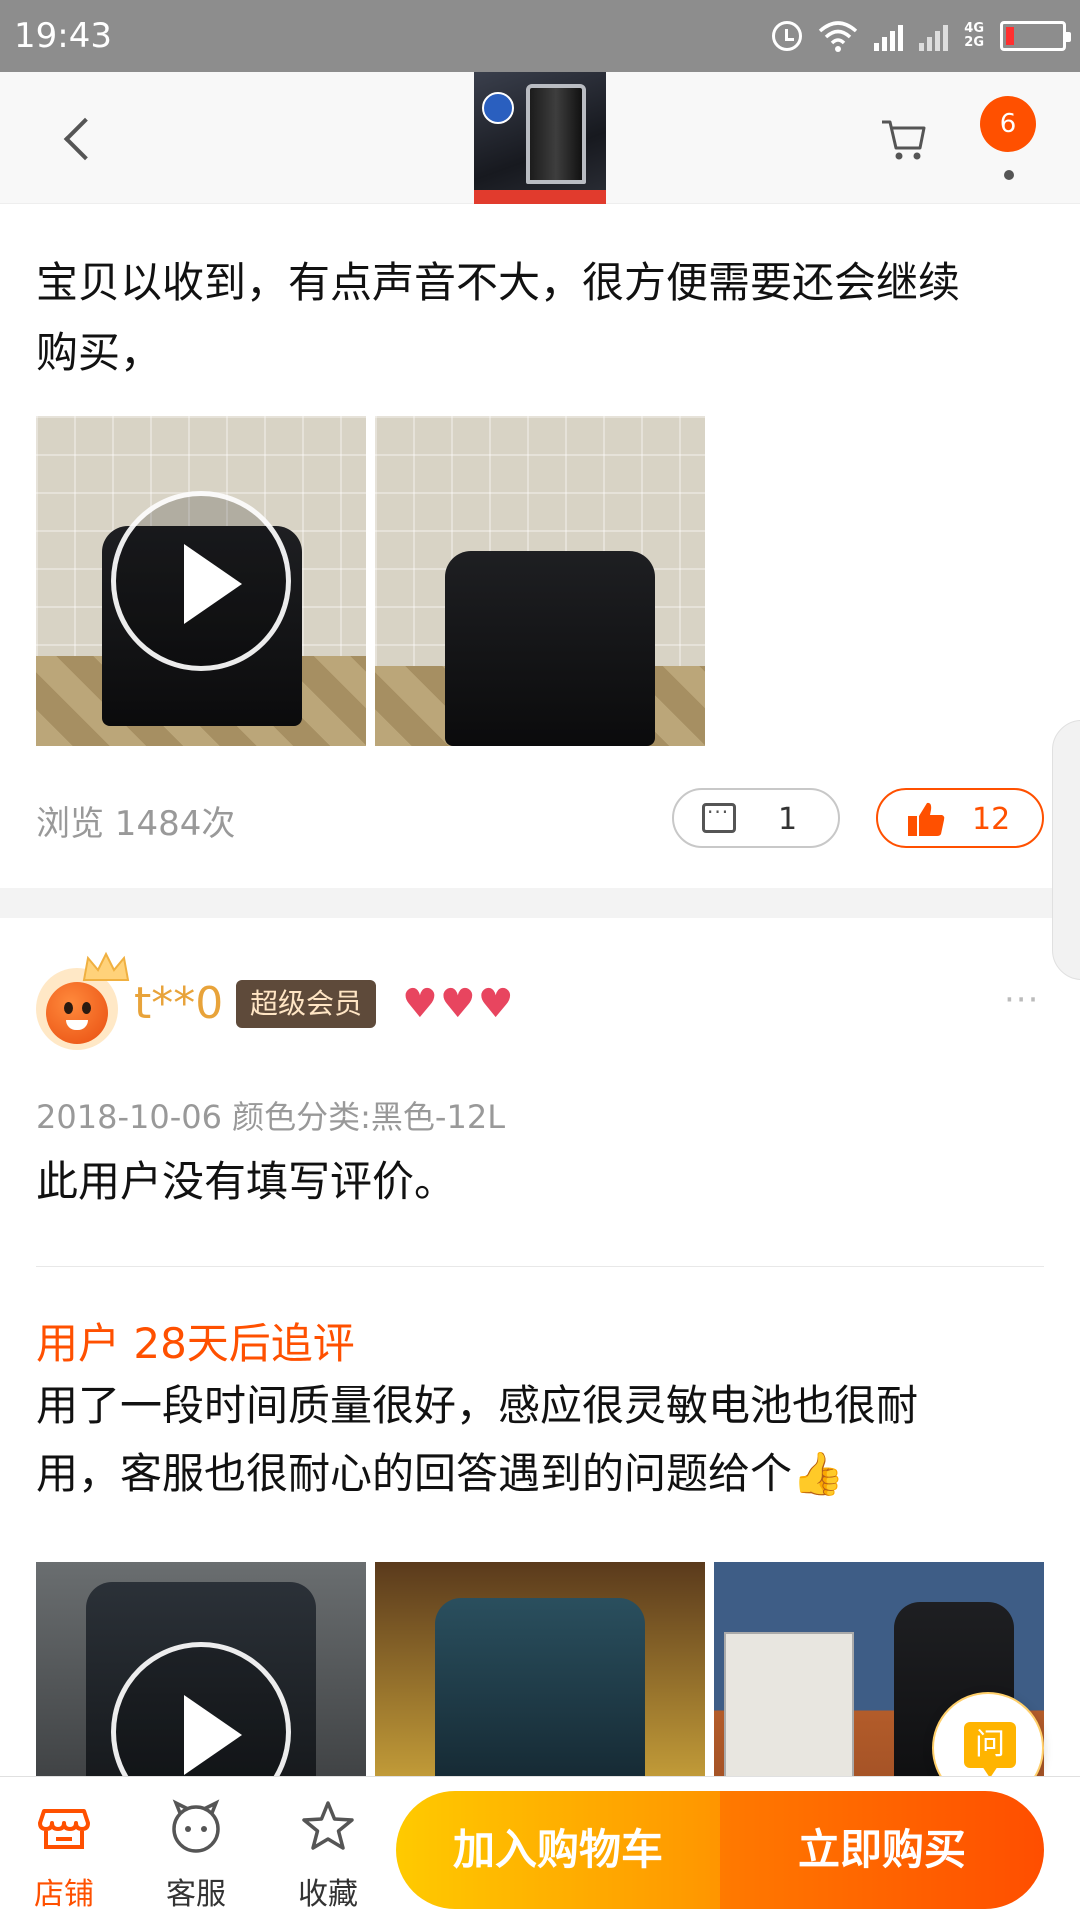  I want to click on cart-button, so click(904, 138).